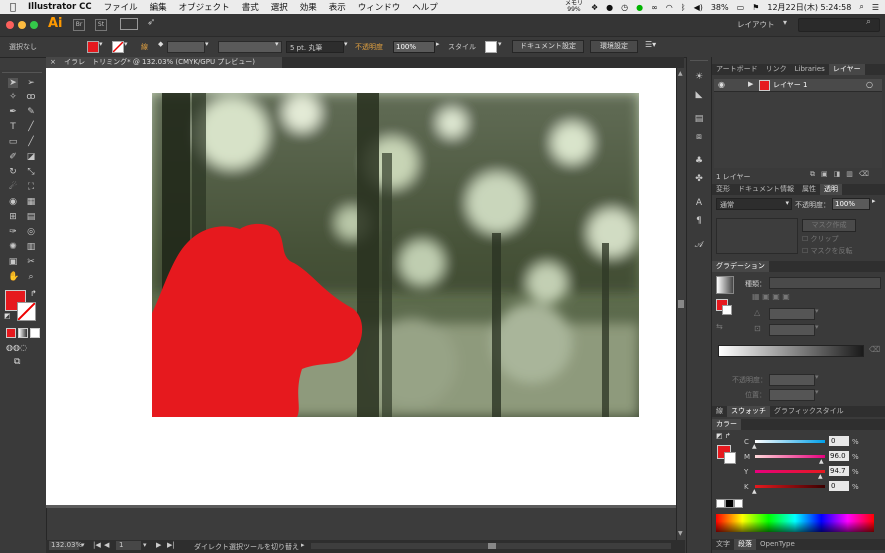  I want to click on tab-swatches: スウォッチ, so click(748, 411).